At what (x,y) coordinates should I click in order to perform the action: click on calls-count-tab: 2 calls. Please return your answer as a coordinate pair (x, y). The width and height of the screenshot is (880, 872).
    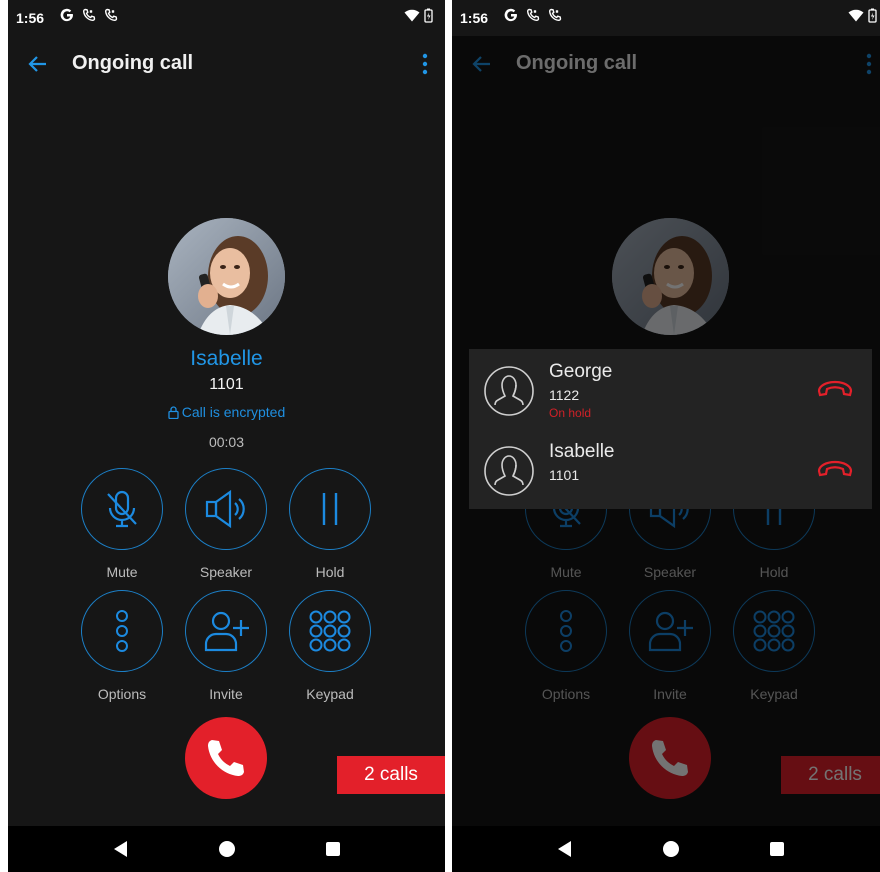
    Looking at the image, I should click on (391, 775).